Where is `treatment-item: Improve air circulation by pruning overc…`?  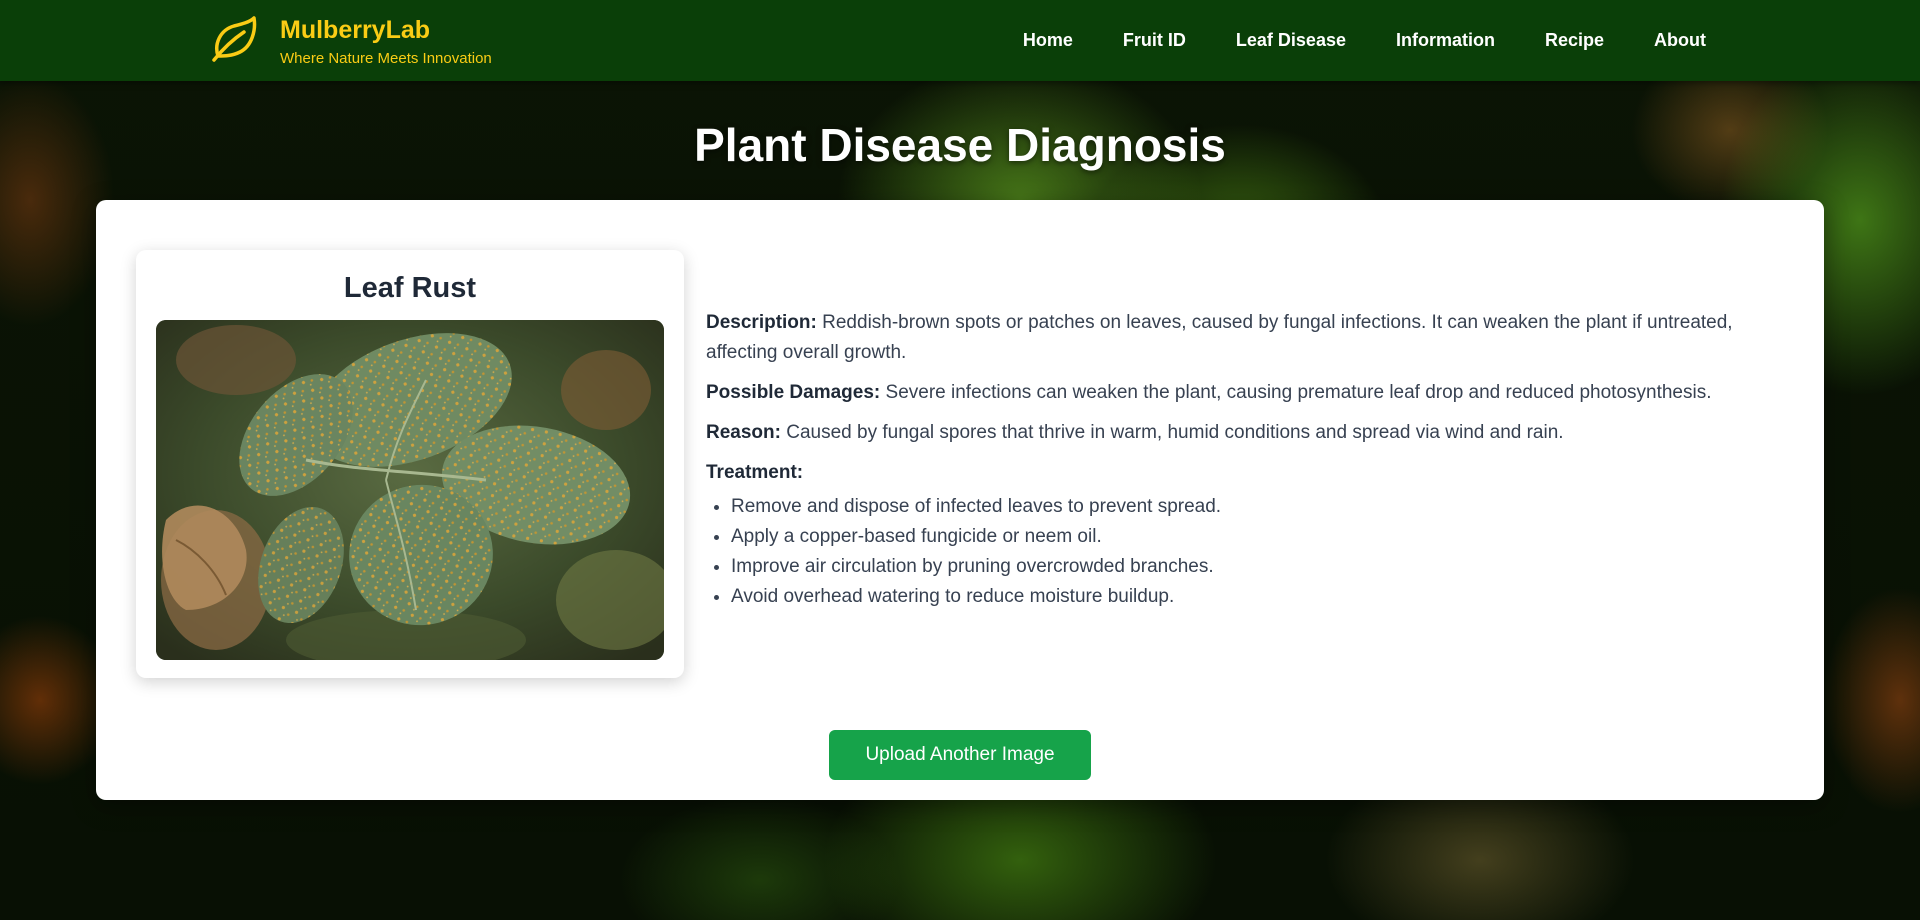 treatment-item: Improve air circulation by pruning overc… is located at coordinates (1253, 567).